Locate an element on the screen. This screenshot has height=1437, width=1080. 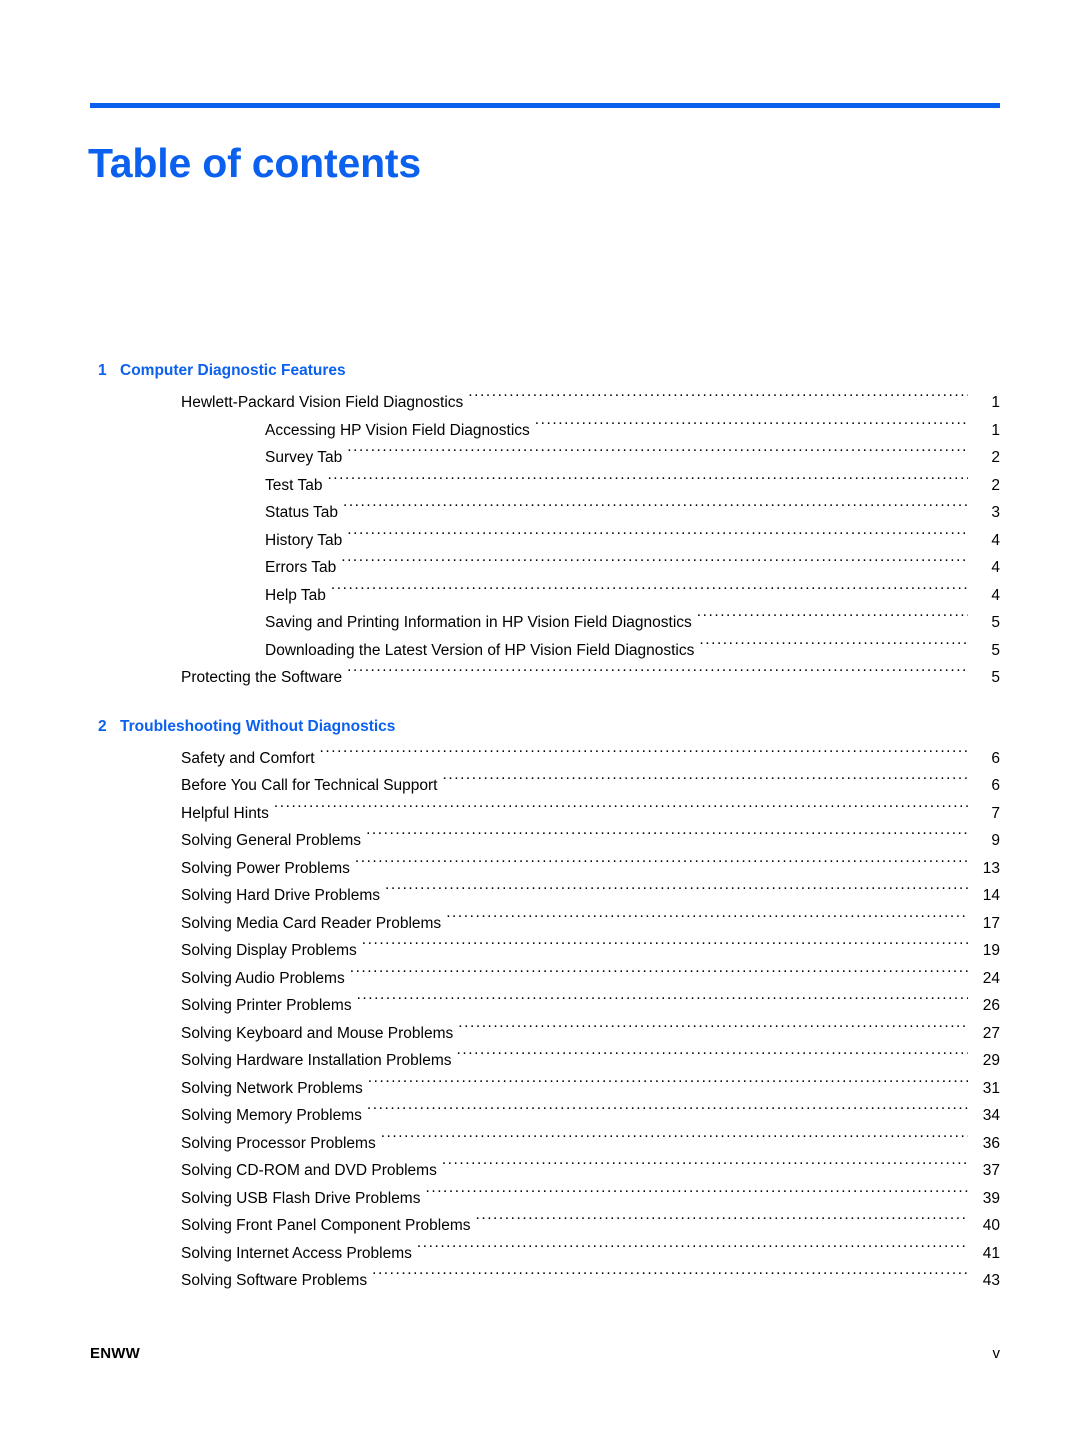
toc-entry: Before You Call for Technical Support 6 is located at coordinates (545, 786).